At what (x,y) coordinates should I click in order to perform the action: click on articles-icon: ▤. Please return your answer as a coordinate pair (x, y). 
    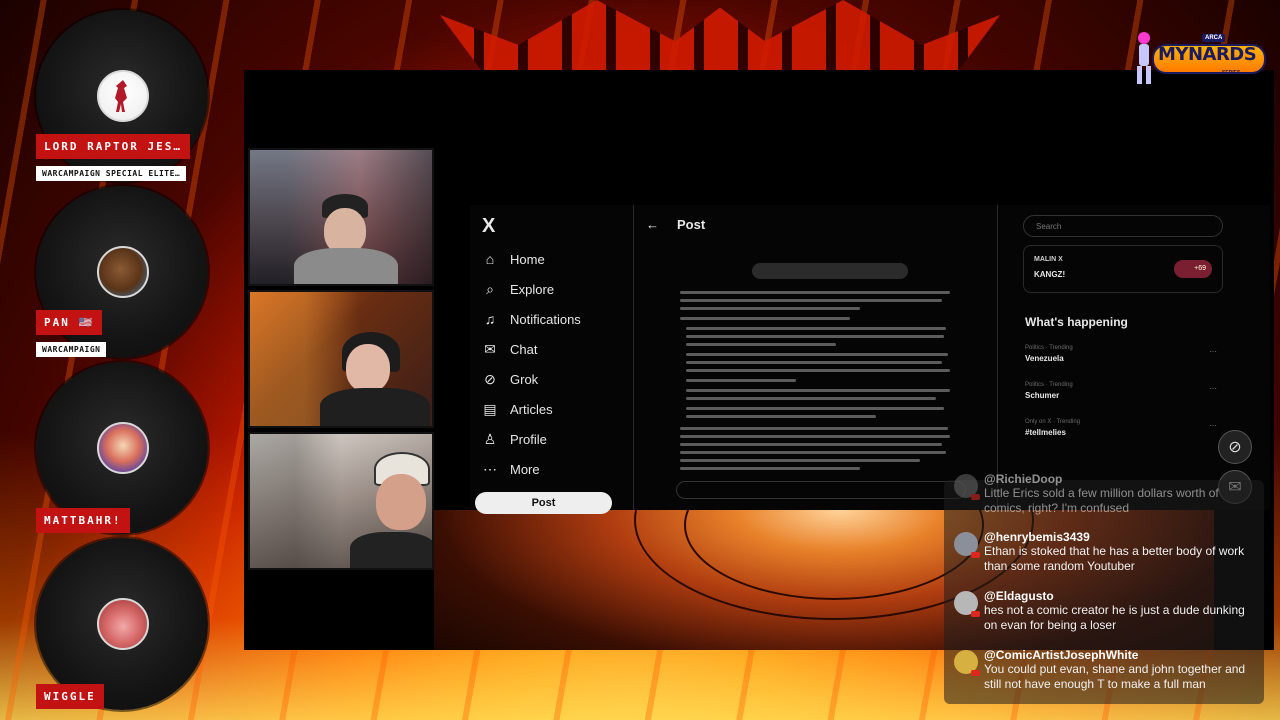
    Looking at the image, I should click on (490, 408).